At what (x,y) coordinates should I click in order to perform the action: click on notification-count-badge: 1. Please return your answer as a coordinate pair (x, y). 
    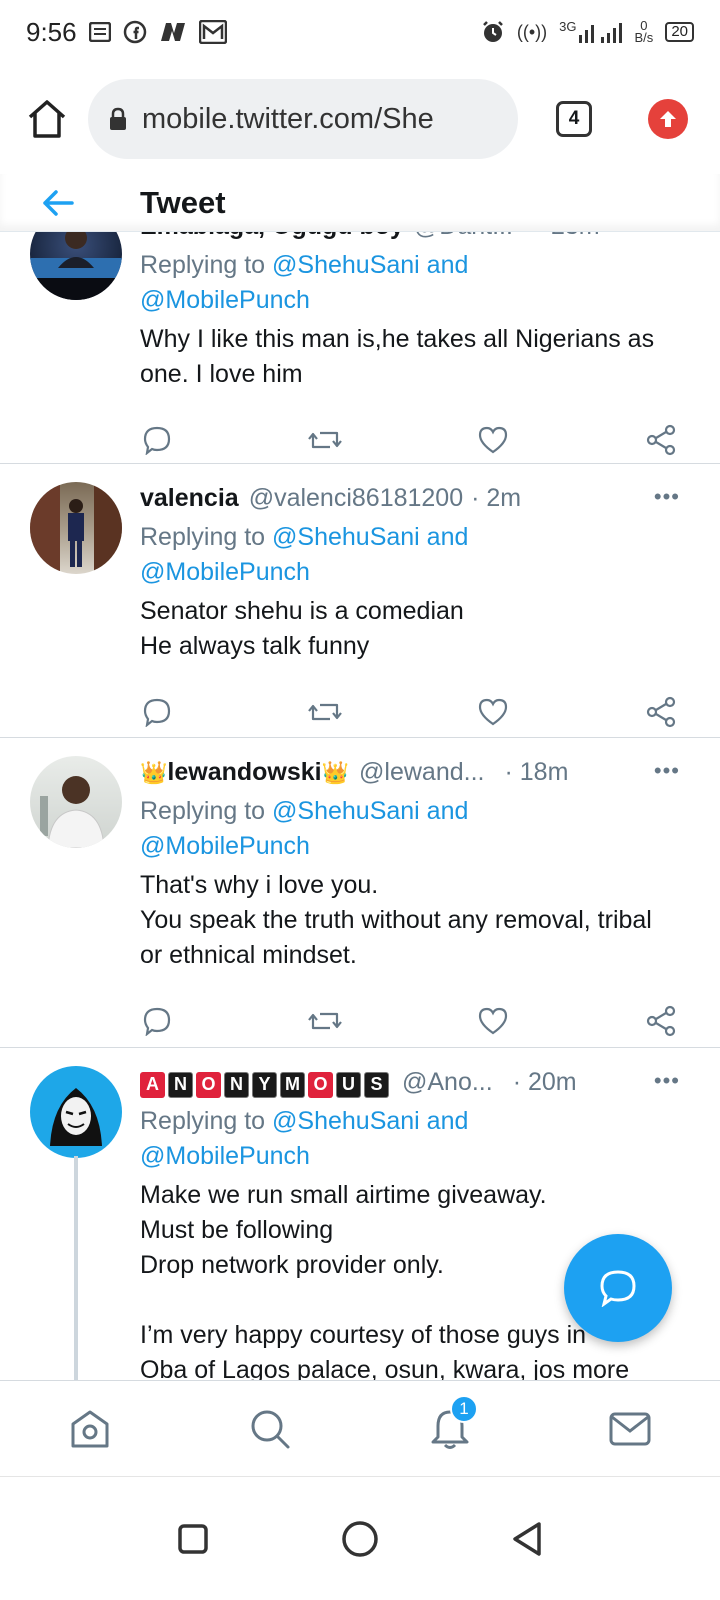
    Looking at the image, I should click on (464, 1408).